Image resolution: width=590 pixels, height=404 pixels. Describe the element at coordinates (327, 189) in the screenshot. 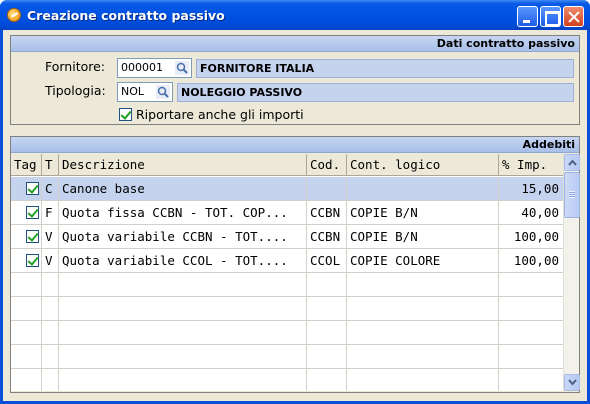

I see `codice-cell` at that location.